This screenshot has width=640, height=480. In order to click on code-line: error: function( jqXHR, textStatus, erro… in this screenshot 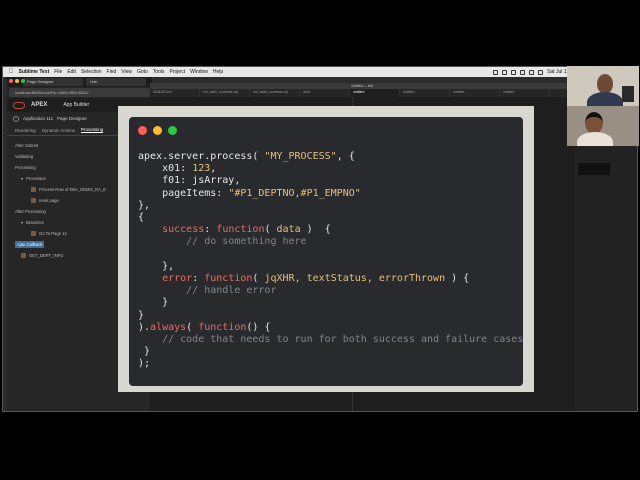, I will do `click(316, 279)`.